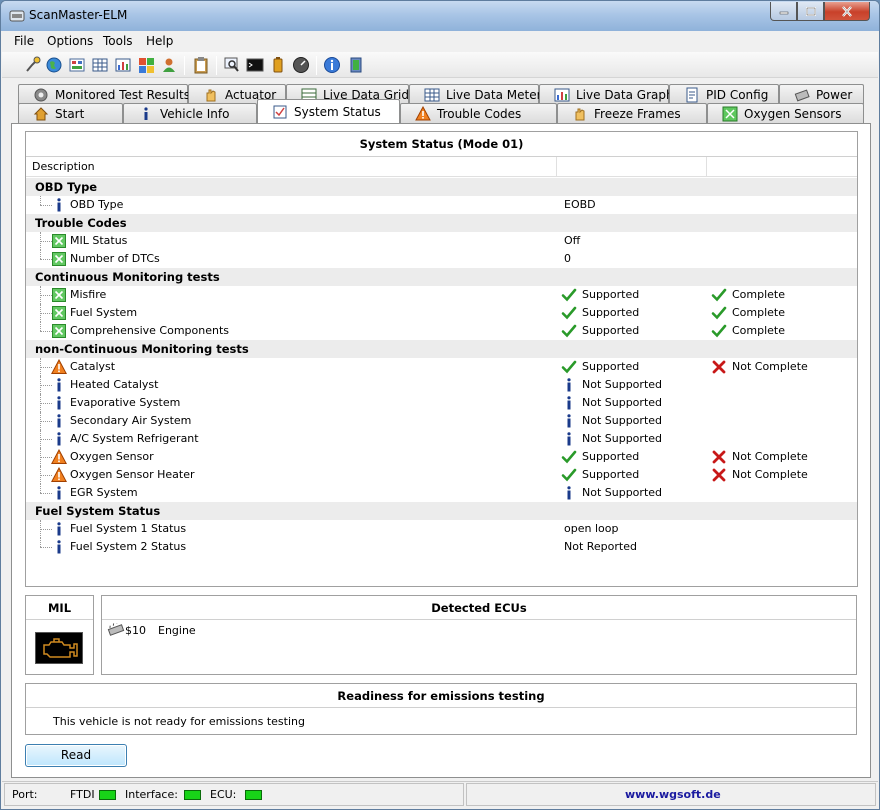 This screenshot has height=810, width=880. Describe the element at coordinates (632, 167) in the screenshot. I see `column-header-value` at that location.